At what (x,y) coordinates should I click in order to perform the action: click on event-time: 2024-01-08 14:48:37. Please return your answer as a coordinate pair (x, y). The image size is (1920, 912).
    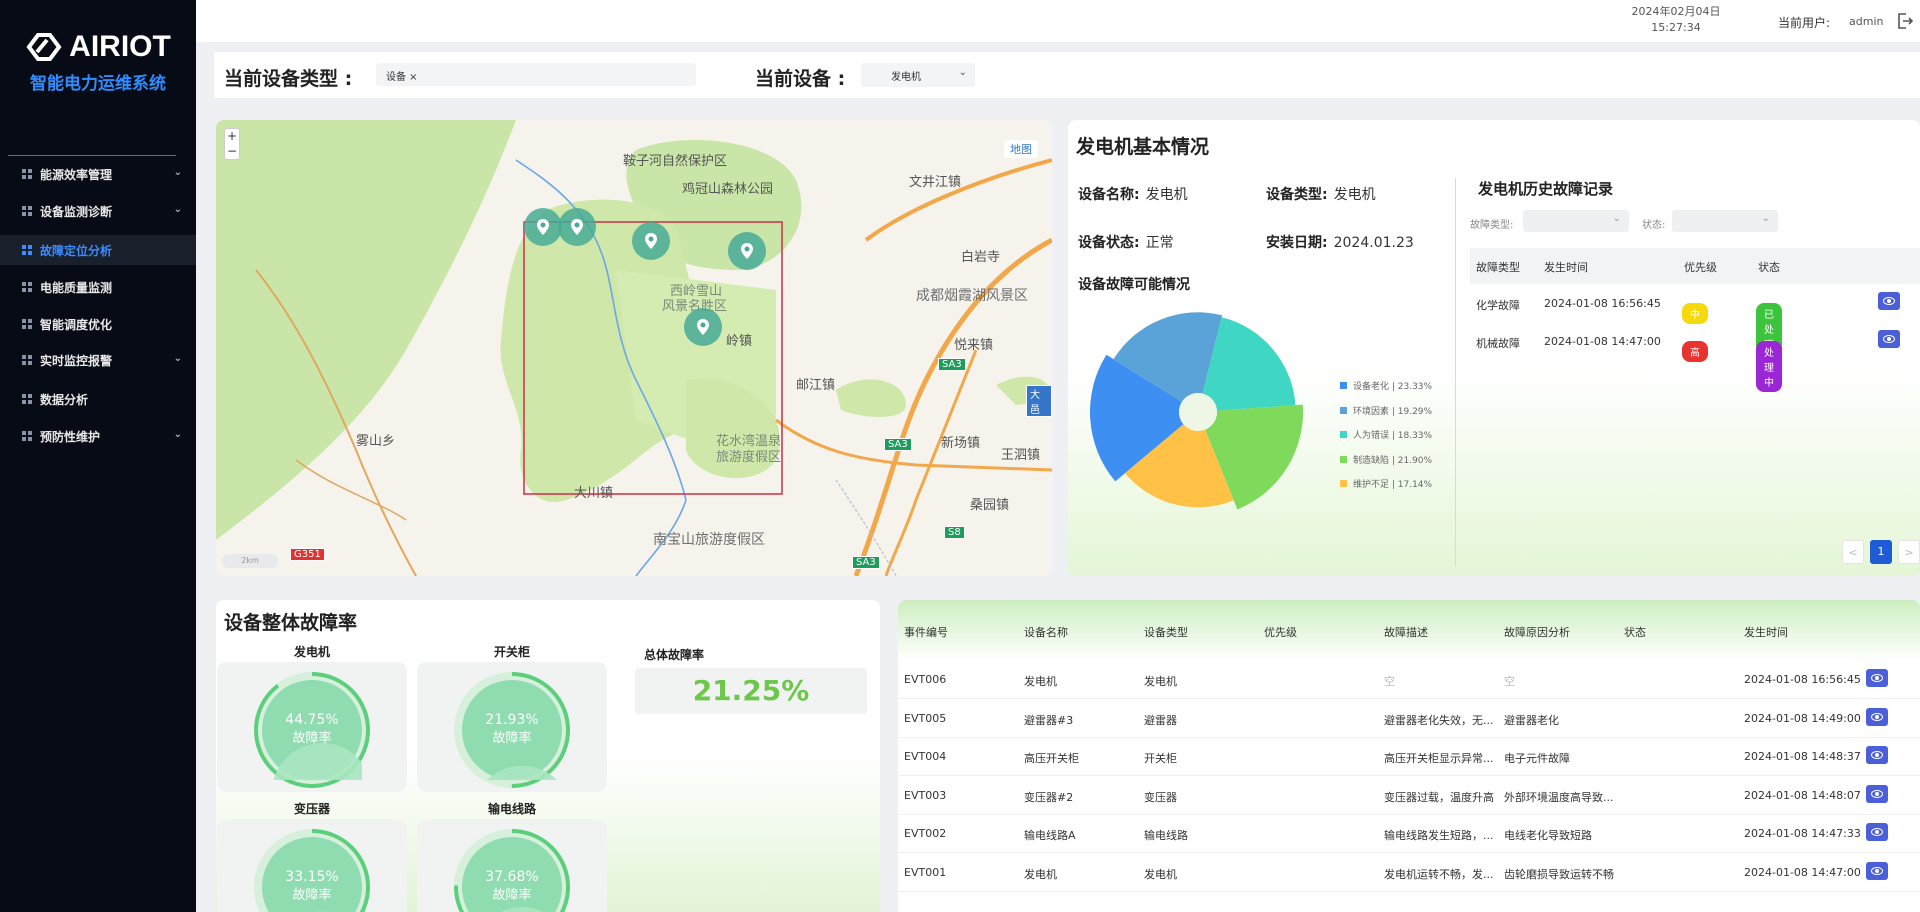
    Looking at the image, I should click on (1802, 756).